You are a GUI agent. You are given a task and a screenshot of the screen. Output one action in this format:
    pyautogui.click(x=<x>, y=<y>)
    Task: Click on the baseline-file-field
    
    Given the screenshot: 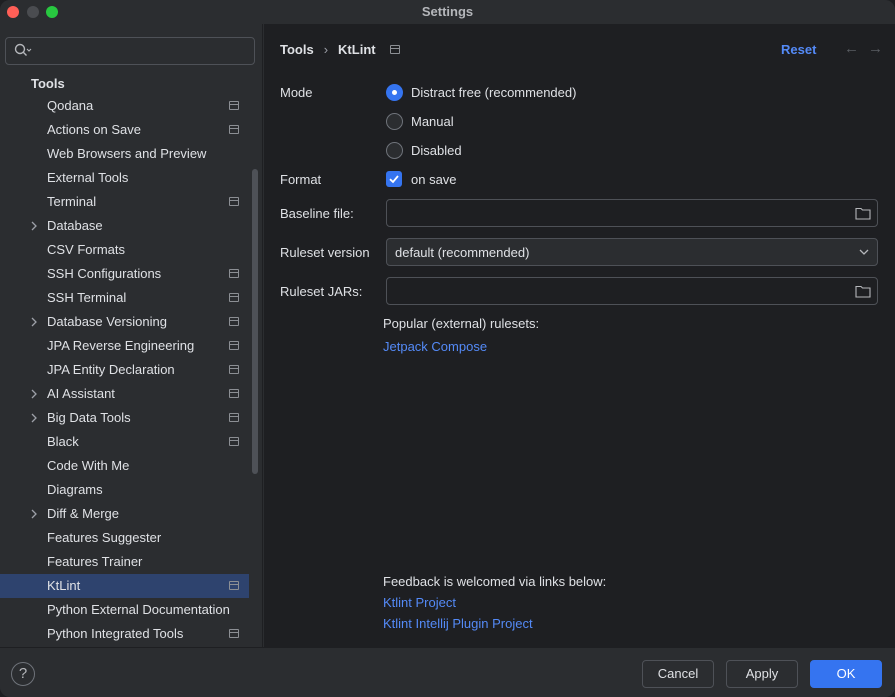 What is the action you would take?
    pyautogui.click(x=632, y=213)
    